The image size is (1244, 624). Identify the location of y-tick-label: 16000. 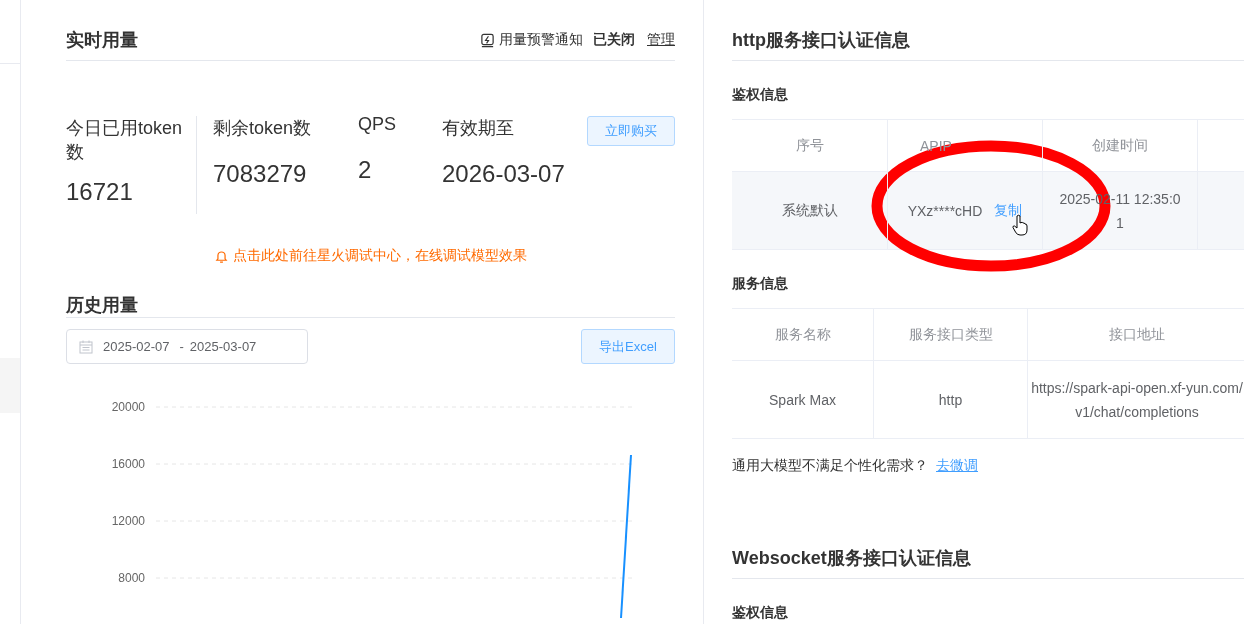
(128, 464).